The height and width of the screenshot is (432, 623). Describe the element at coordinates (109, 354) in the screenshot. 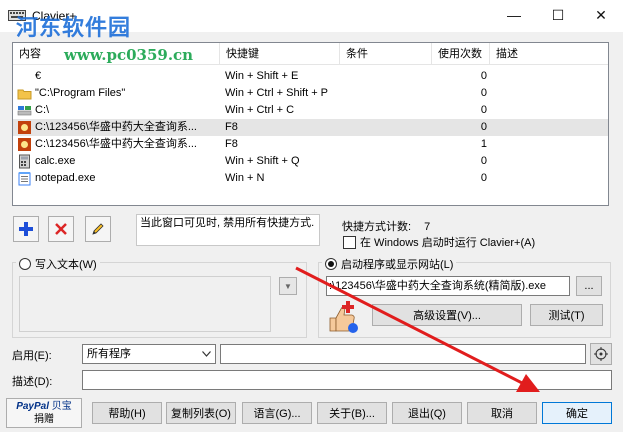

I see `enable-select-value: 所有程序` at that location.